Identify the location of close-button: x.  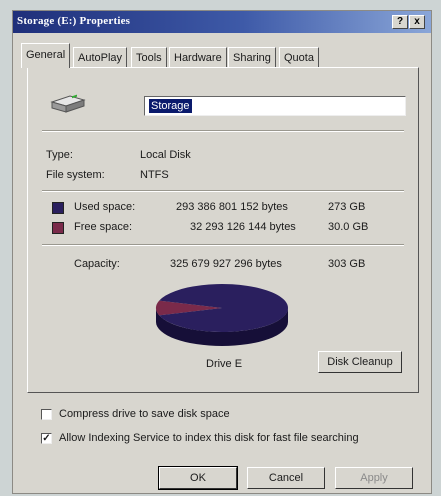
(417, 22).